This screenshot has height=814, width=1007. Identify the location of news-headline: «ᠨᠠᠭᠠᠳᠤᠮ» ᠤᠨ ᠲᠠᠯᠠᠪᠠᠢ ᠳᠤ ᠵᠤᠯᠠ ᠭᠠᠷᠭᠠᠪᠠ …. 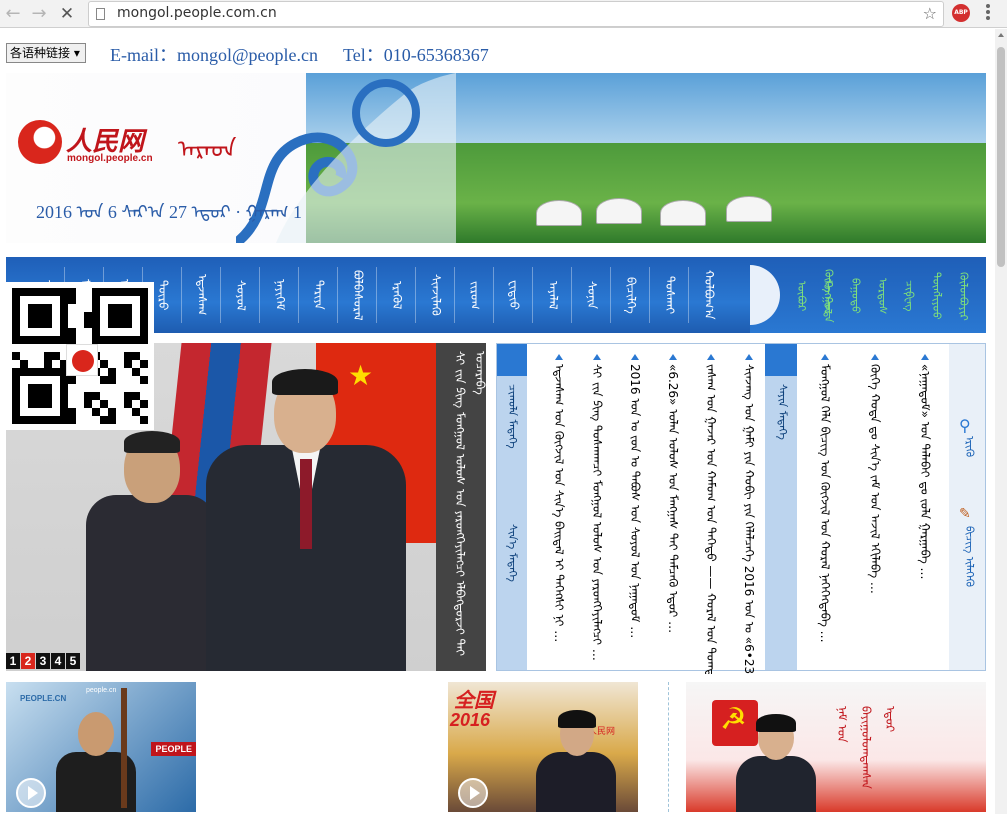
(925, 519).